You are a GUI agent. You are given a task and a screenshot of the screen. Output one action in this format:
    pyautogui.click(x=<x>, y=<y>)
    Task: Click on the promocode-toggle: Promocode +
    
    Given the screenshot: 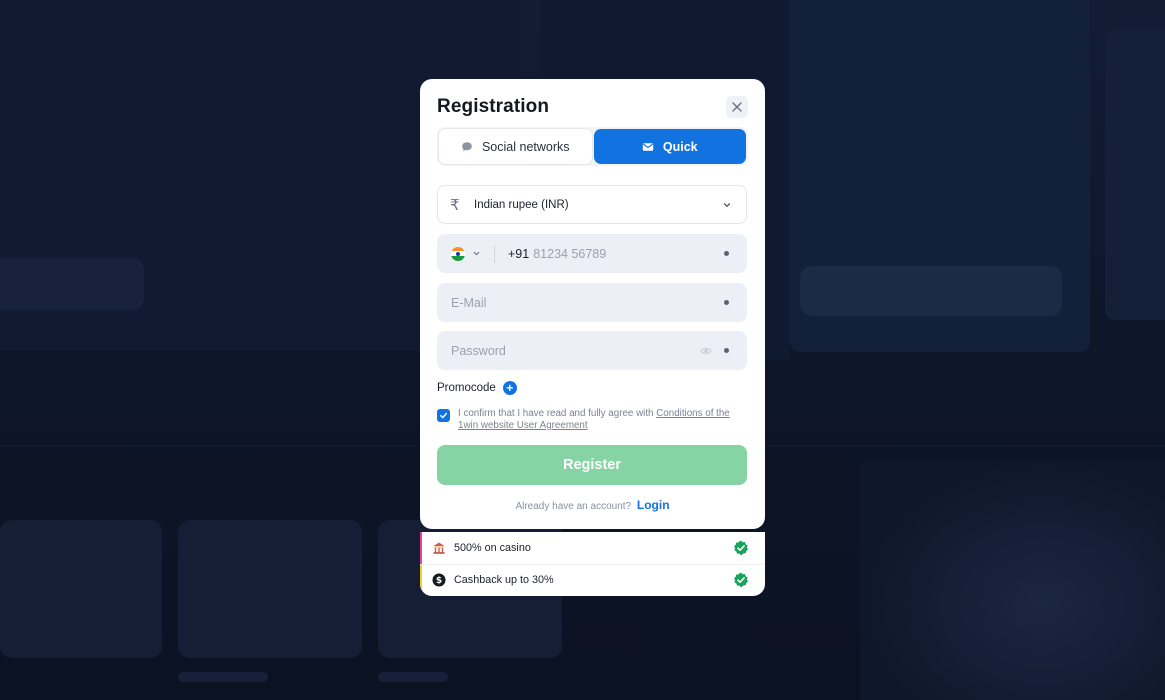 What is the action you would take?
    pyautogui.click(x=477, y=388)
    